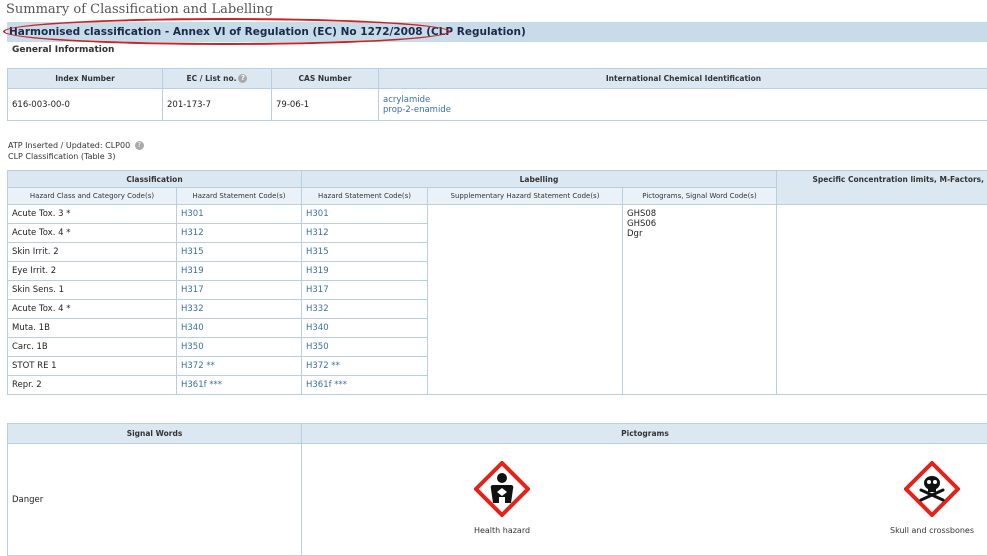 This screenshot has height=556, width=987. I want to click on pictogram-skull-crossbones: Skull and crossbones, so click(932, 498).